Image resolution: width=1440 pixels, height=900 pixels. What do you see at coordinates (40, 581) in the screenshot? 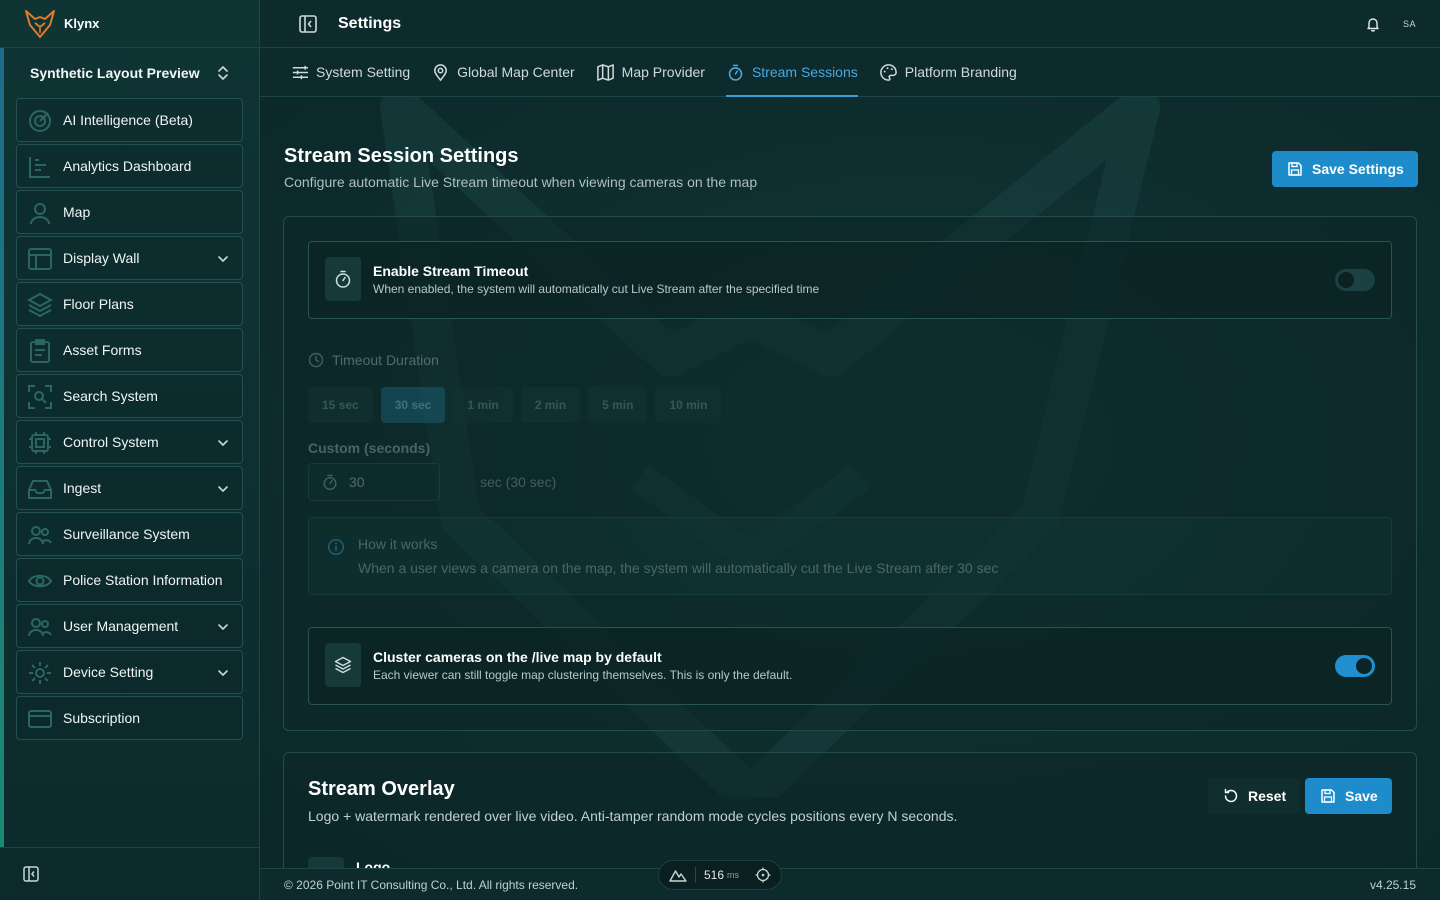
I see `eye-icon` at bounding box center [40, 581].